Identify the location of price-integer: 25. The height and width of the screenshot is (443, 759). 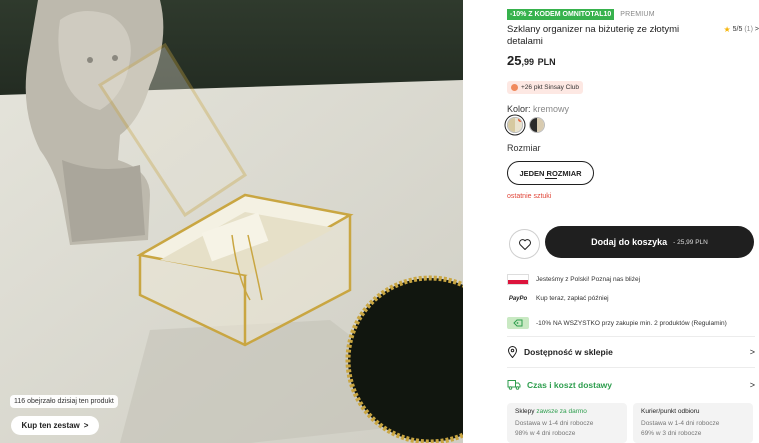
(514, 60).